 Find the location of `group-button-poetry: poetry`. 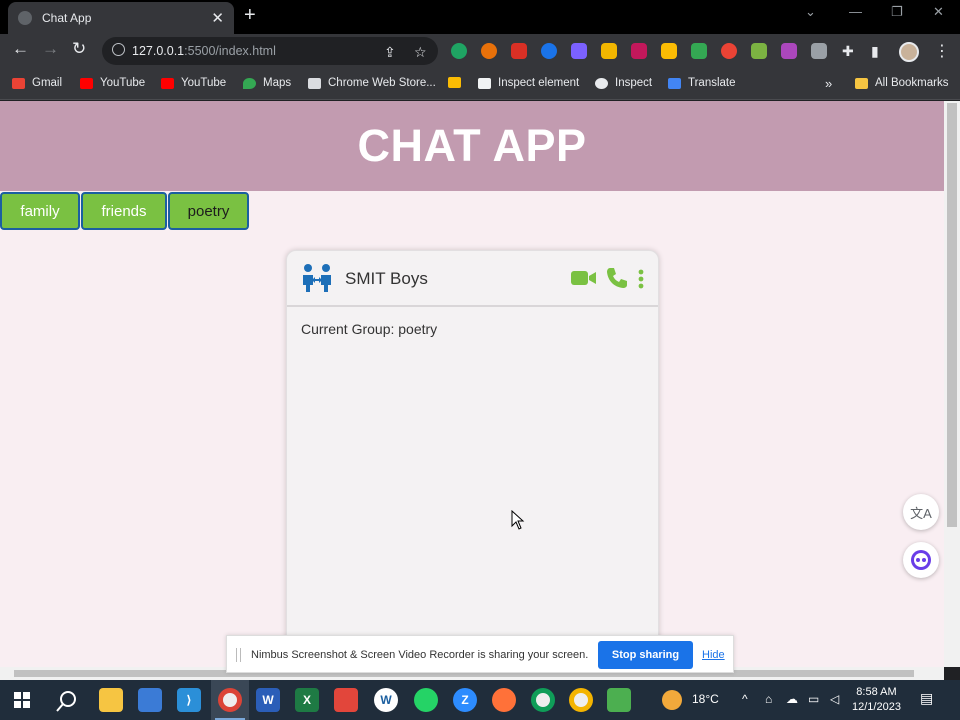

group-button-poetry: poetry is located at coordinates (208, 211).